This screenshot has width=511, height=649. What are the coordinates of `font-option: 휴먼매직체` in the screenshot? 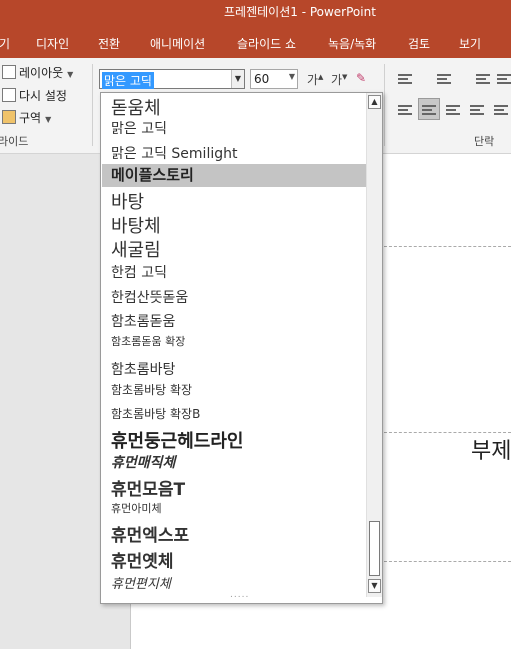 It's located at (143, 462).